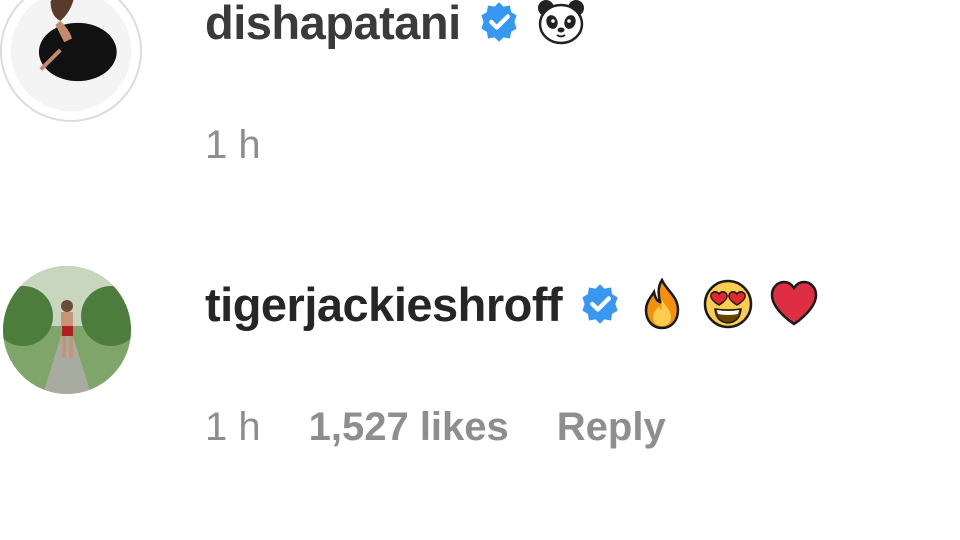 Image resolution: width=960 pixels, height=540 pixels. What do you see at coordinates (794, 304) in the screenshot?
I see `red-heart-emoji` at bounding box center [794, 304].